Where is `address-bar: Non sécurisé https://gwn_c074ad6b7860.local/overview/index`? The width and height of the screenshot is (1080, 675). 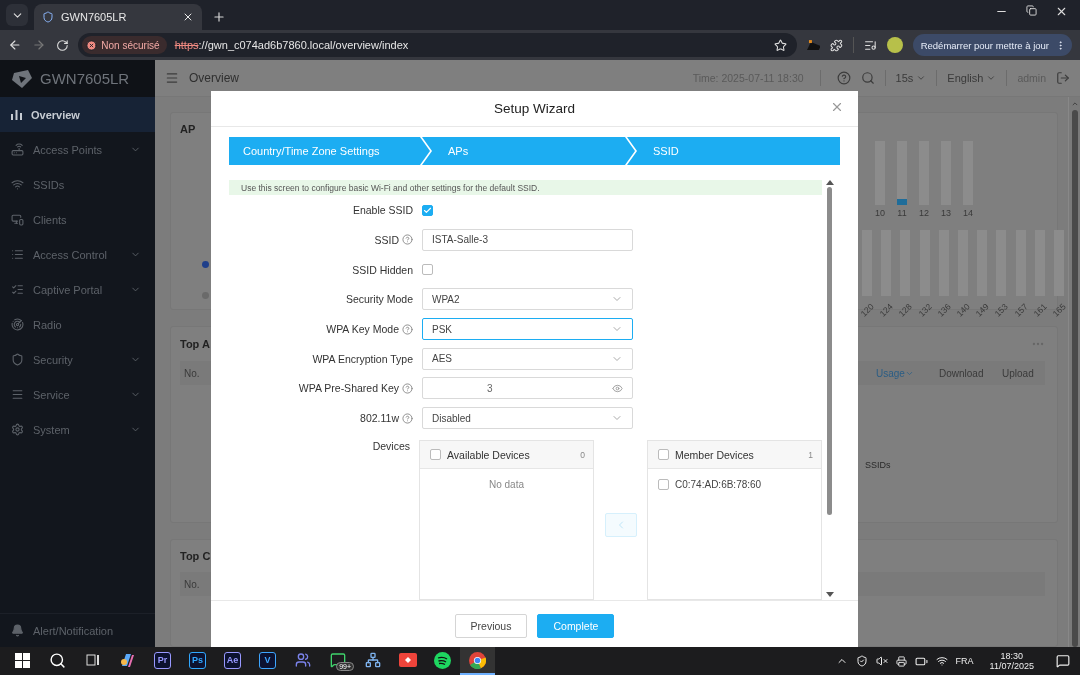
address-bar: Non sécurisé https://gwn_c074ad6b7860.local/overview/index is located at coordinates (437, 45).